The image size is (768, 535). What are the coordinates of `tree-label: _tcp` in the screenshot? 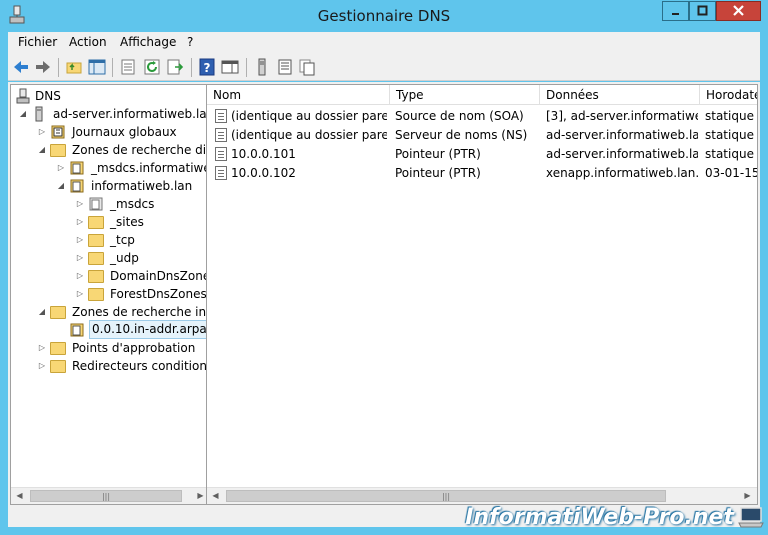 It's located at (122, 240).